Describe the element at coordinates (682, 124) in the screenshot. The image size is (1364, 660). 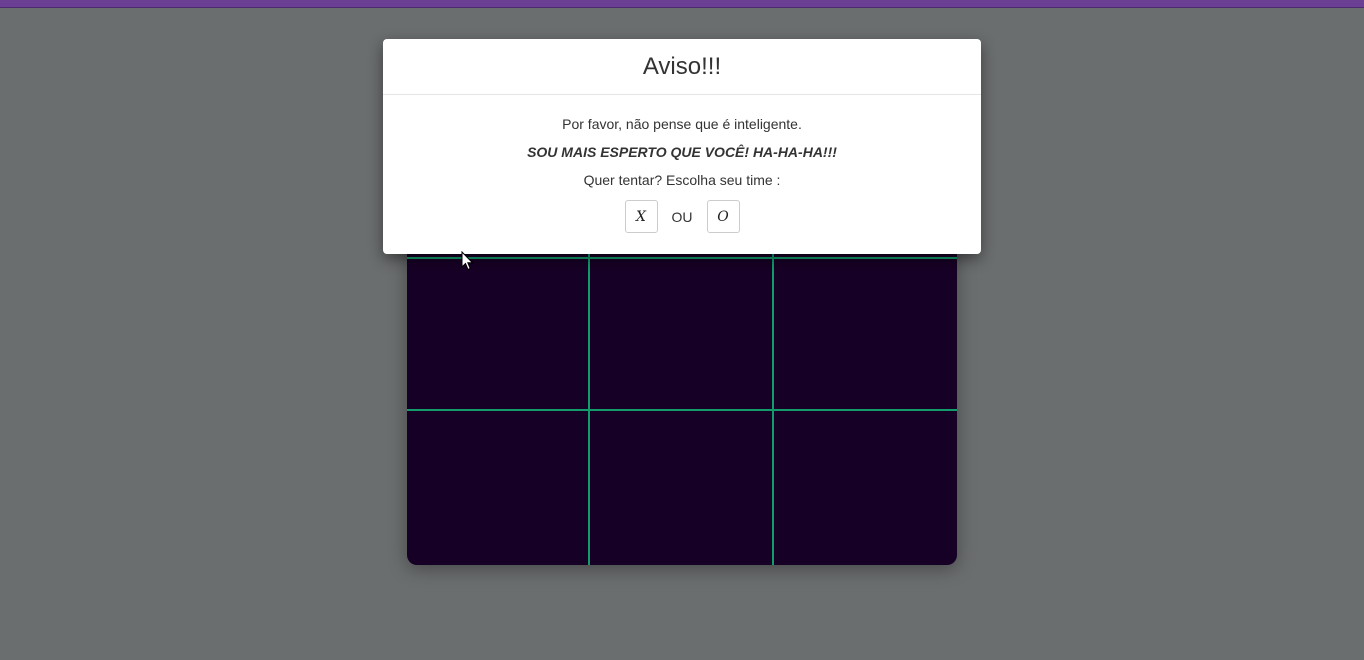
I see `modal-message: Por favor, não pense que é inteligente.` at that location.